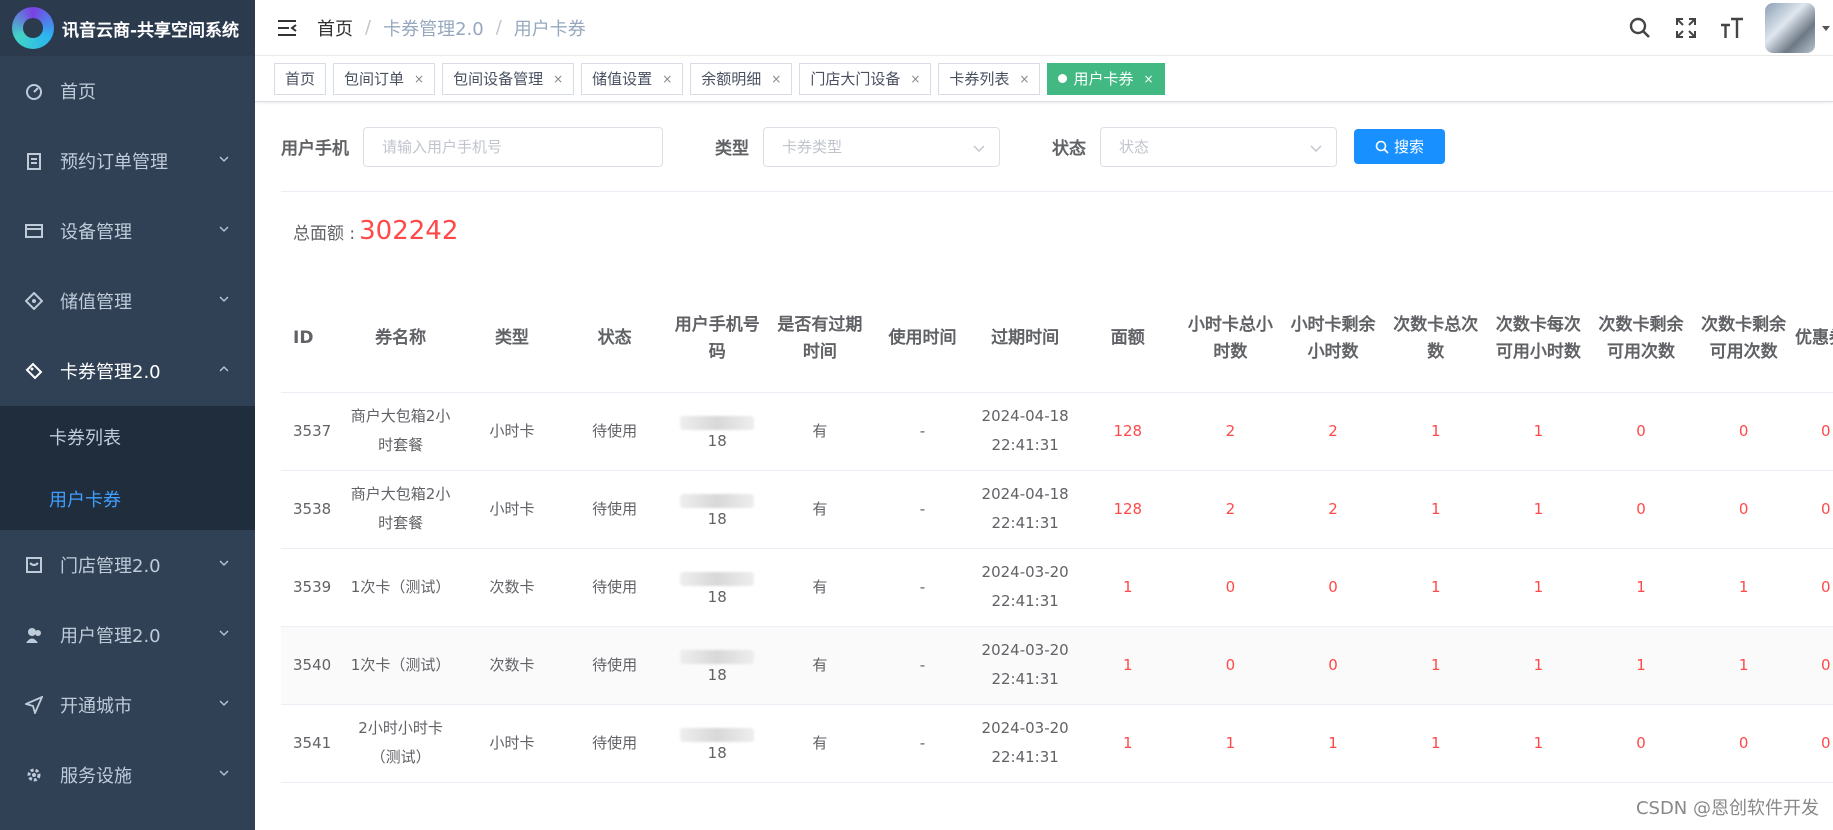 The height and width of the screenshot is (830, 1833). Describe the element at coordinates (287, 28) in the screenshot. I see `hamburger-icon` at that location.